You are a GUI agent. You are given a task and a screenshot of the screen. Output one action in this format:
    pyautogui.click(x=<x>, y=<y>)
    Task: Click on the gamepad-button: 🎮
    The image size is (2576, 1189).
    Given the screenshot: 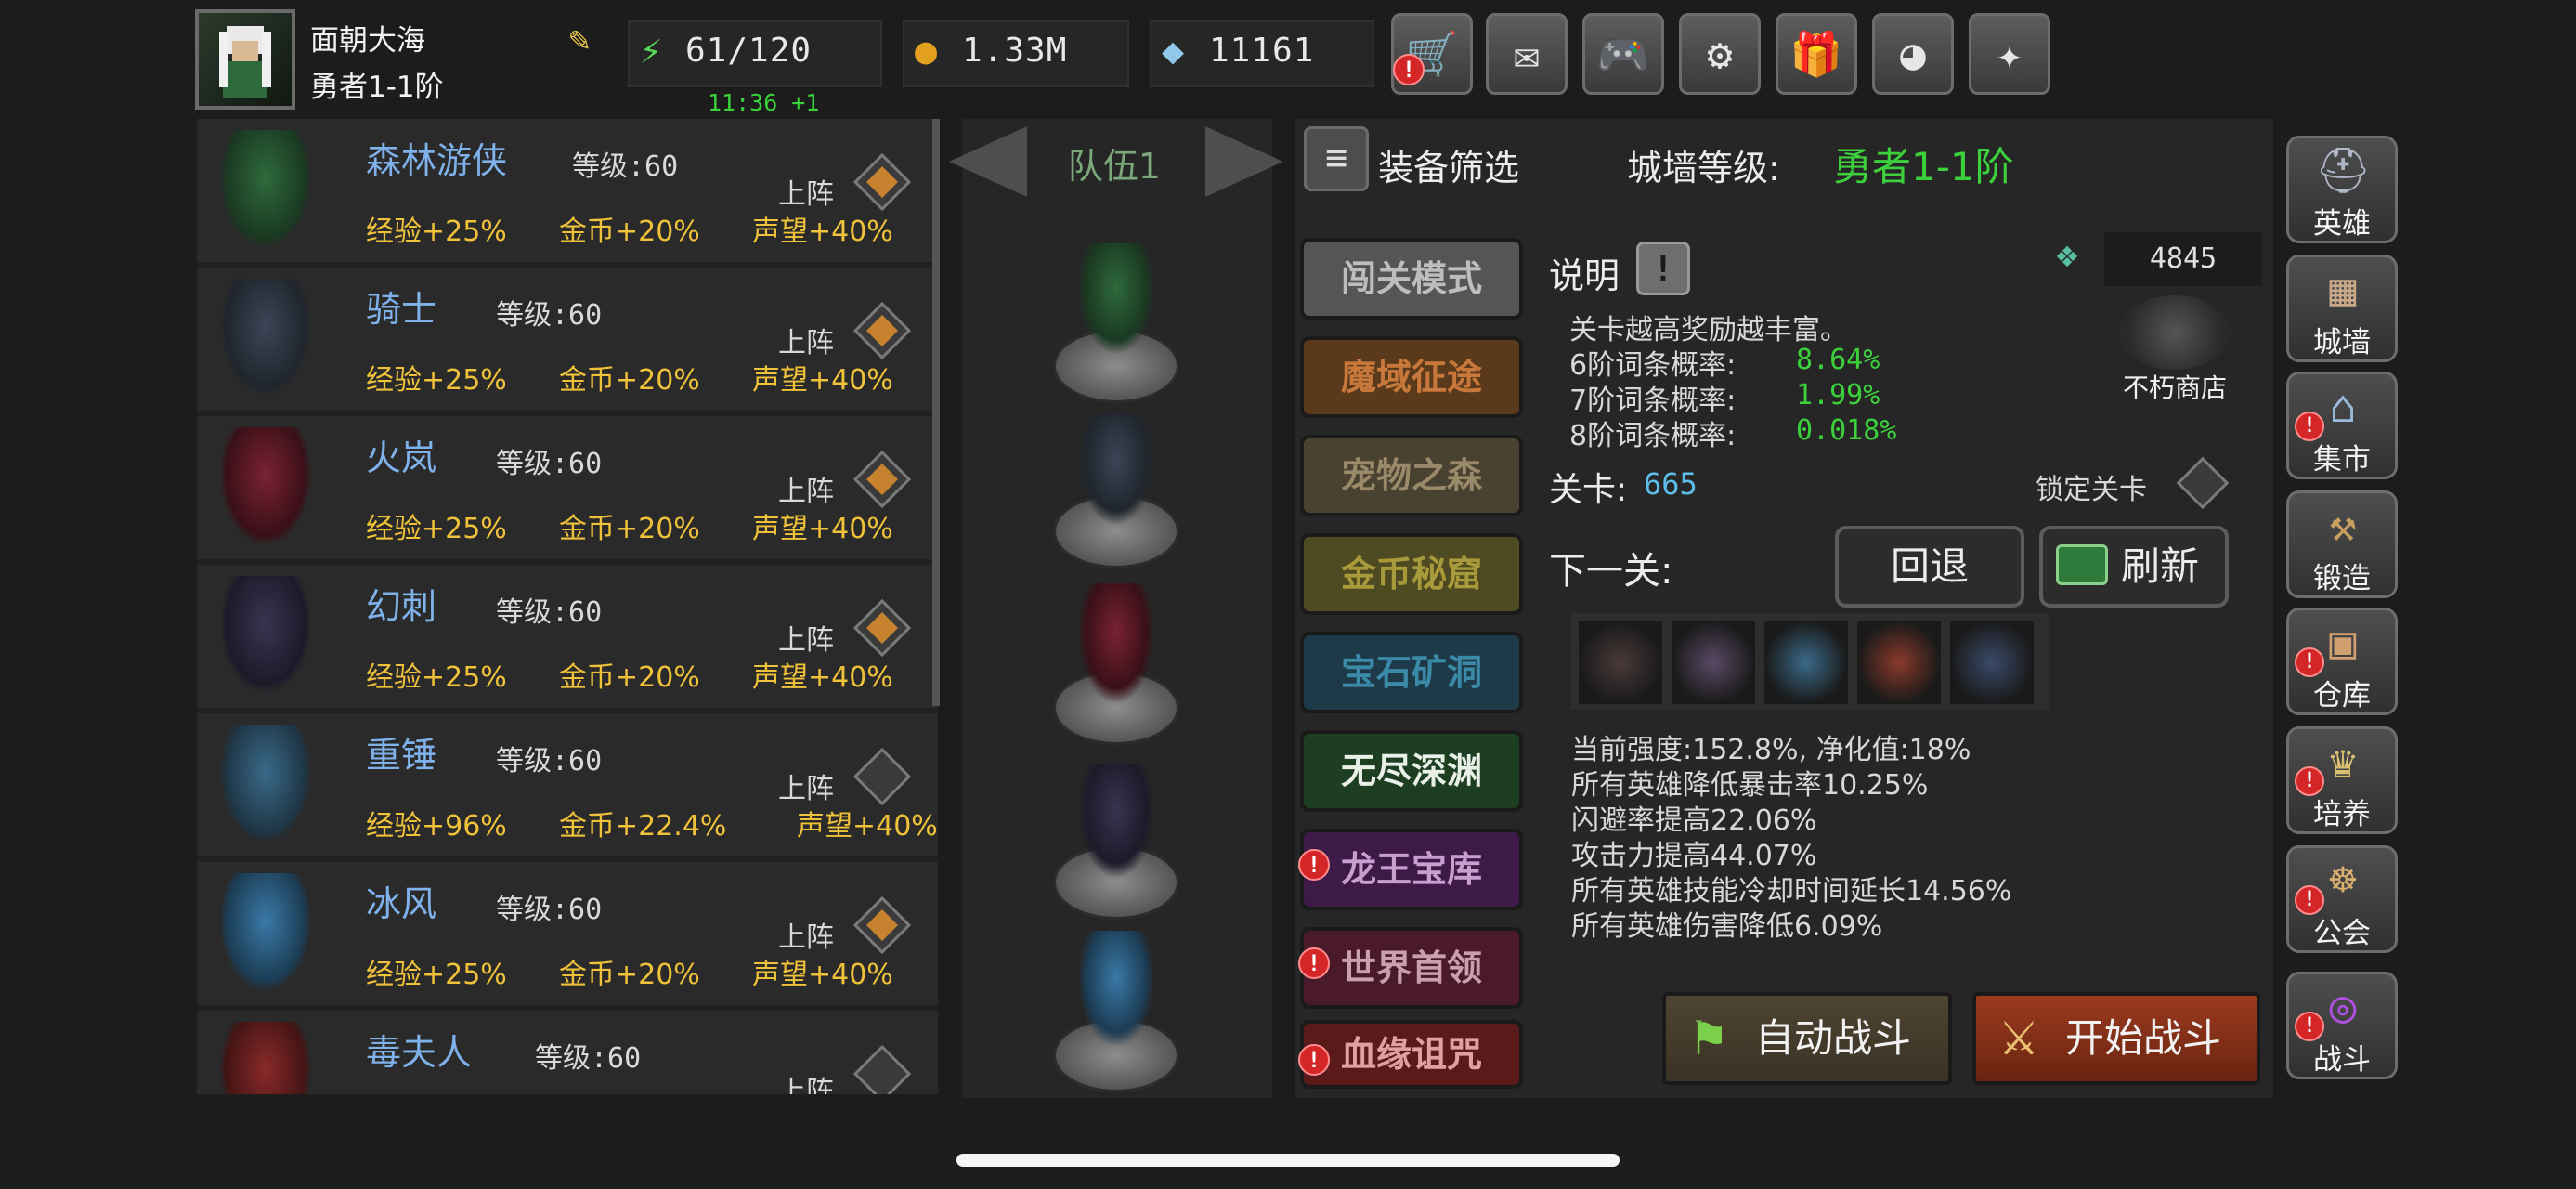 What is the action you would take?
    pyautogui.click(x=1623, y=54)
    